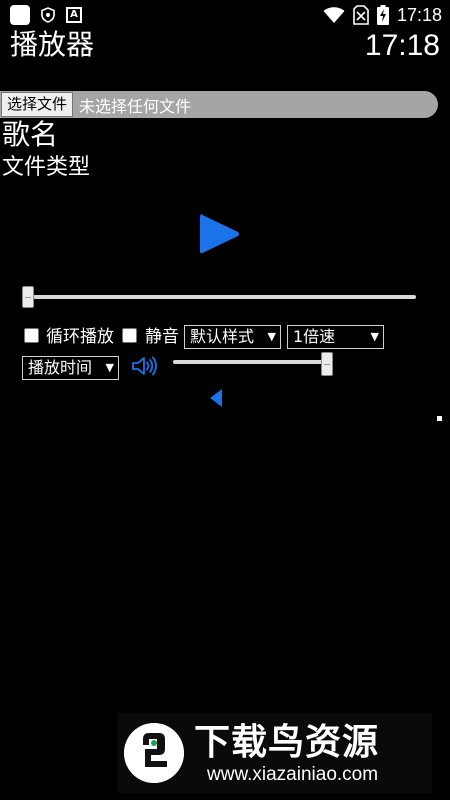  I want to click on time-select-value: 播放时间, so click(60, 367).